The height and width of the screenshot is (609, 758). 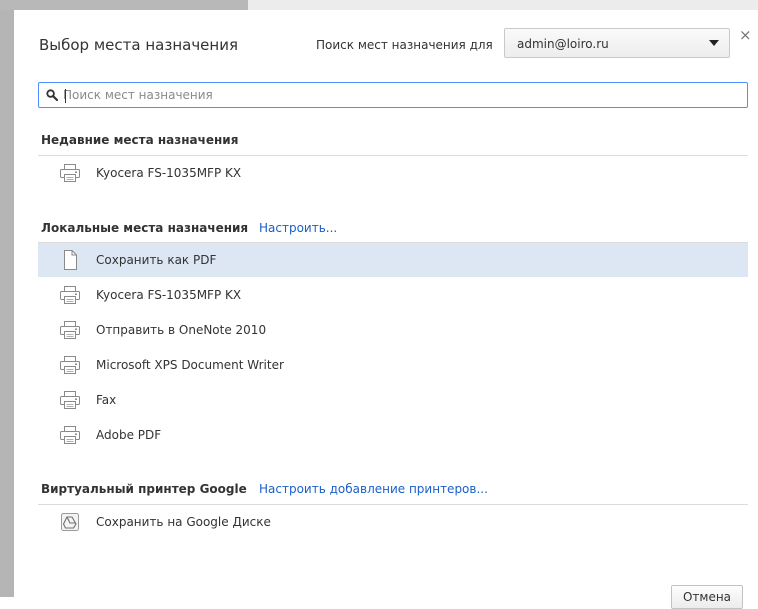 I want to click on destination-item: Сохранить на Google Диске, so click(x=393, y=522).